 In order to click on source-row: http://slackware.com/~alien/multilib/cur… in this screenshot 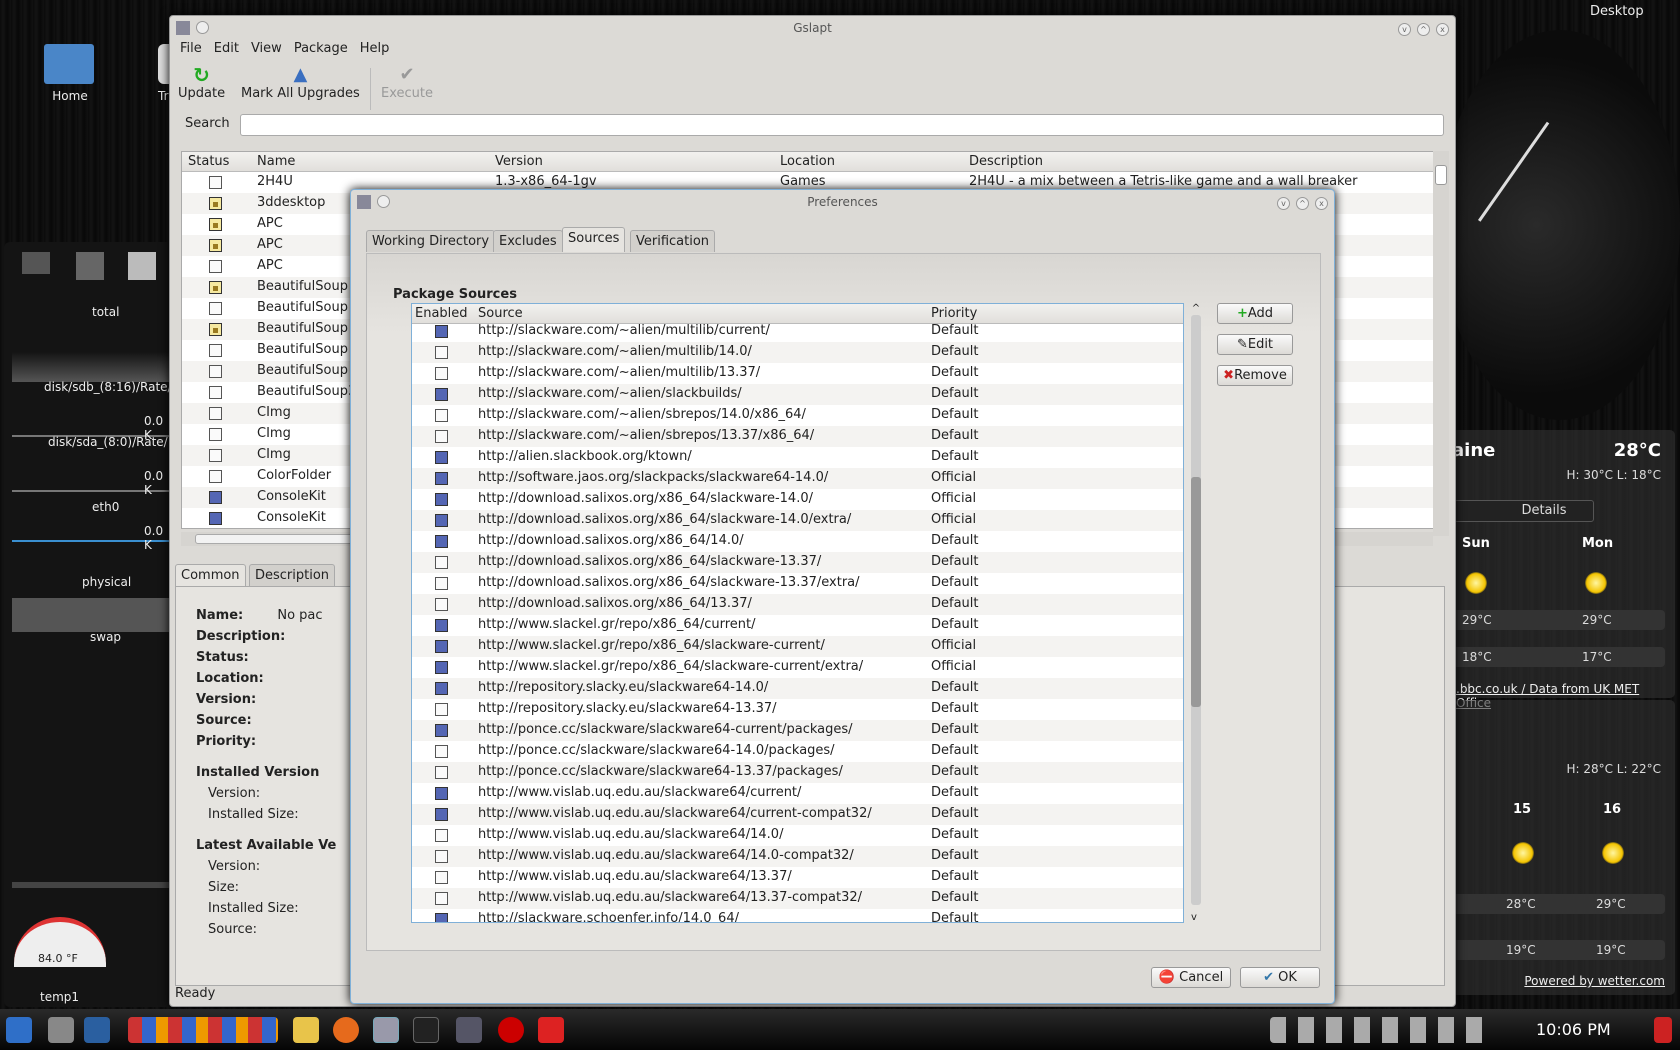, I will do `click(797, 331)`.